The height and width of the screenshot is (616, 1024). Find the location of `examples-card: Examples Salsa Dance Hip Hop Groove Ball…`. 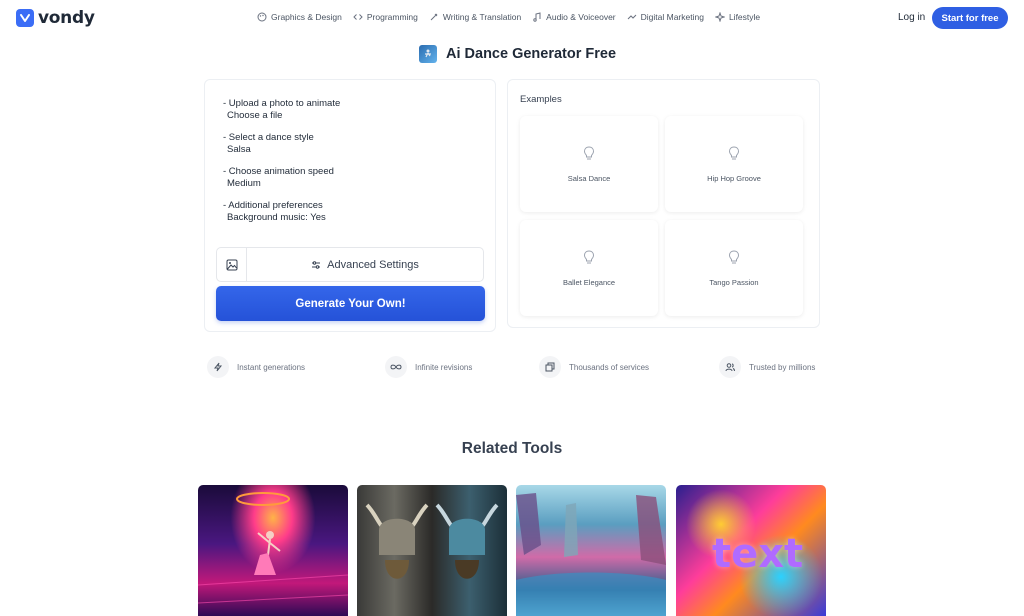

examples-card: Examples Salsa Dance Hip Hop Groove Ball… is located at coordinates (663, 203).